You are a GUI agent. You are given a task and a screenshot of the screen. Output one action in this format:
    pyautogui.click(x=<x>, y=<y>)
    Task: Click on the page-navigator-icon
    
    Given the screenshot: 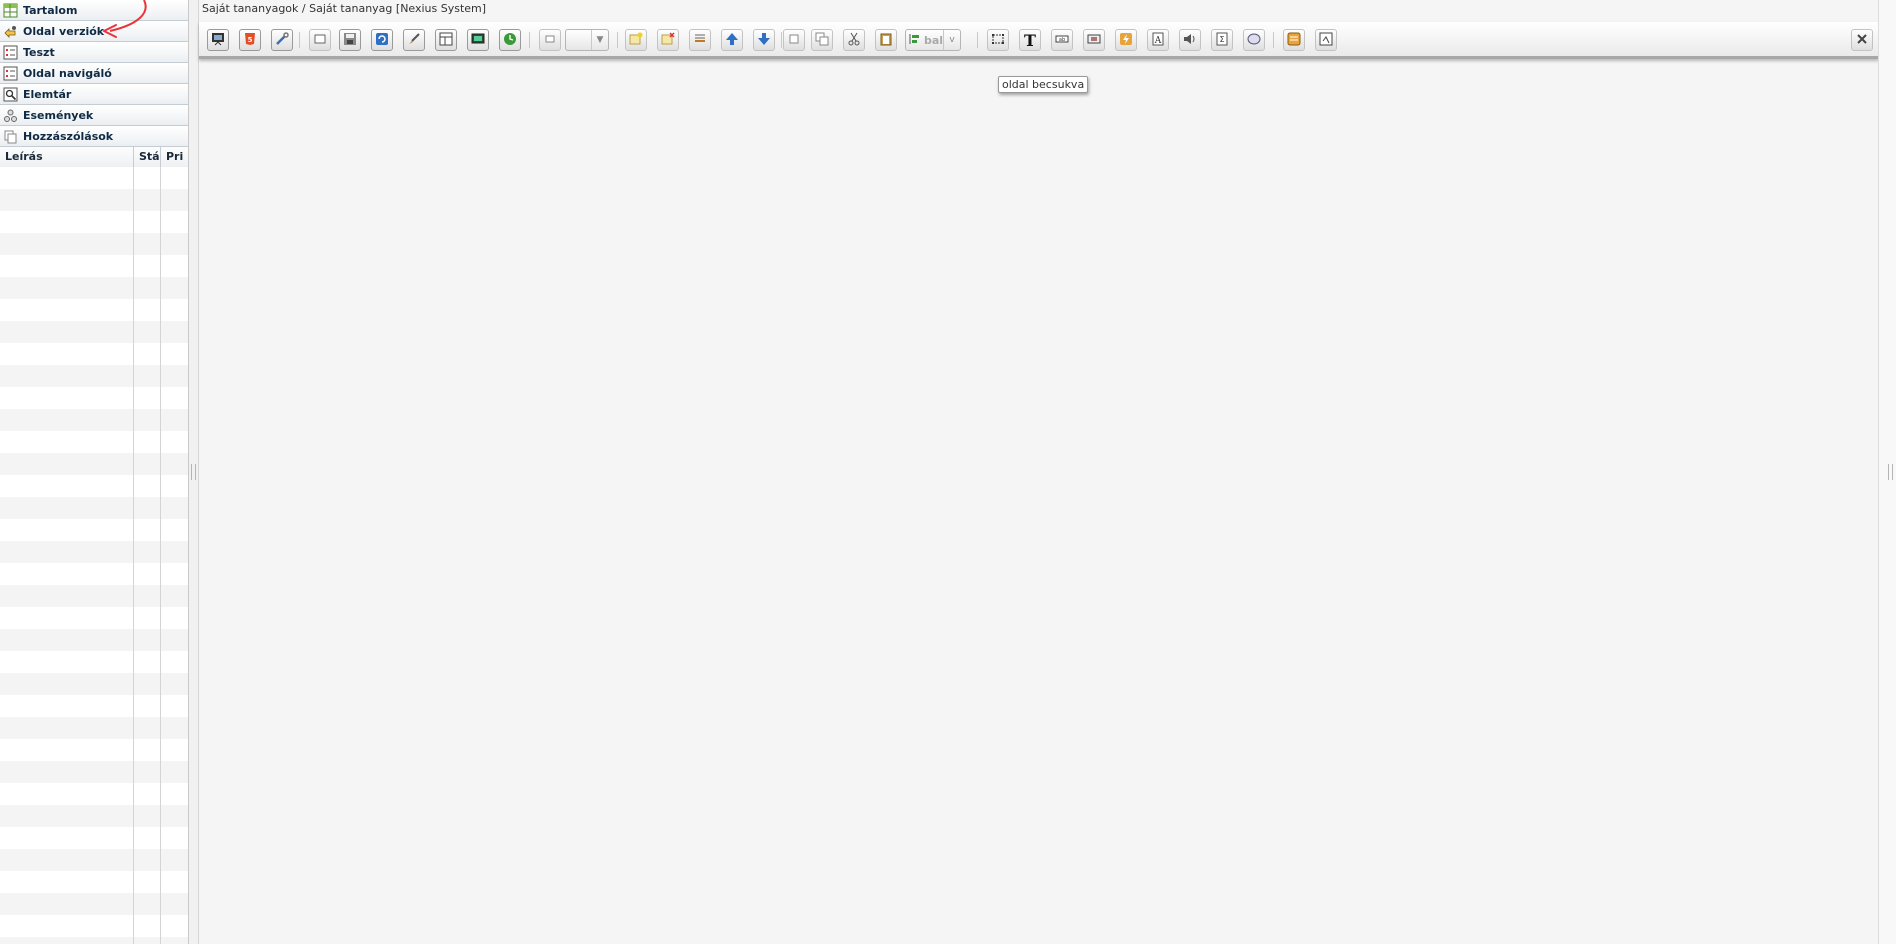 What is the action you would take?
    pyautogui.click(x=10, y=73)
    